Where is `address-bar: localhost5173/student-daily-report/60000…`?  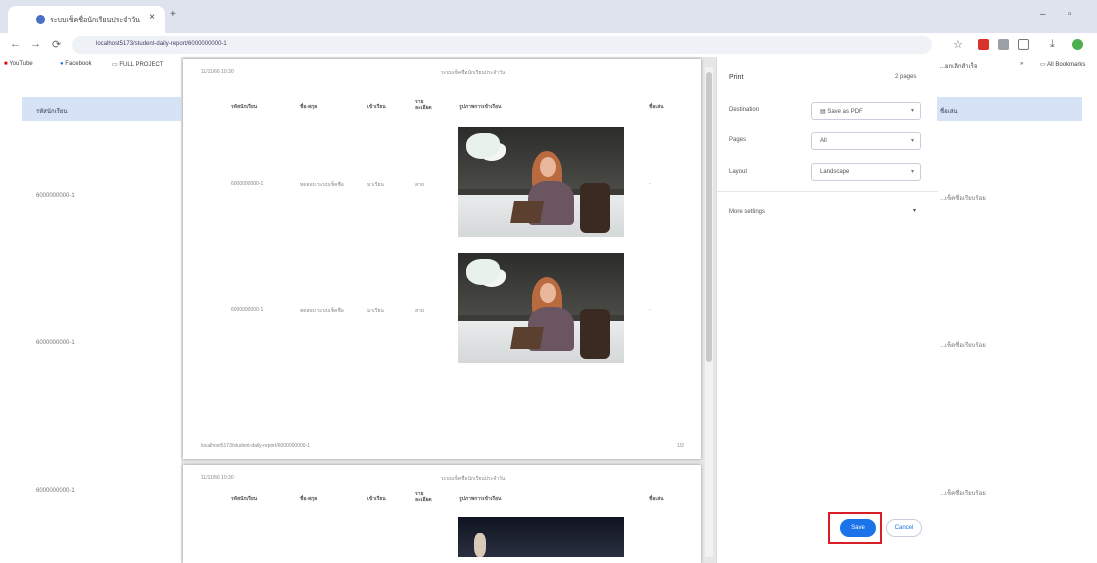 address-bar: localhost5173/student-daily-report/60000… is located at coordinates (502, 45).